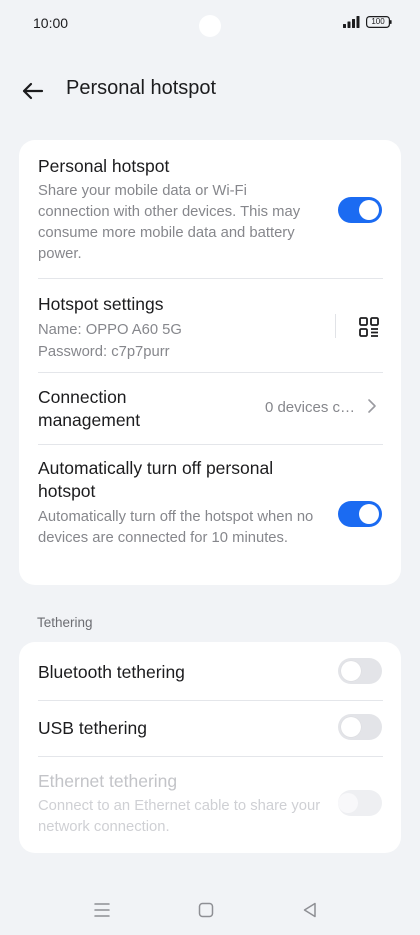  I want to click on usb-tethering-row: USB tethering, so click(210, 728).